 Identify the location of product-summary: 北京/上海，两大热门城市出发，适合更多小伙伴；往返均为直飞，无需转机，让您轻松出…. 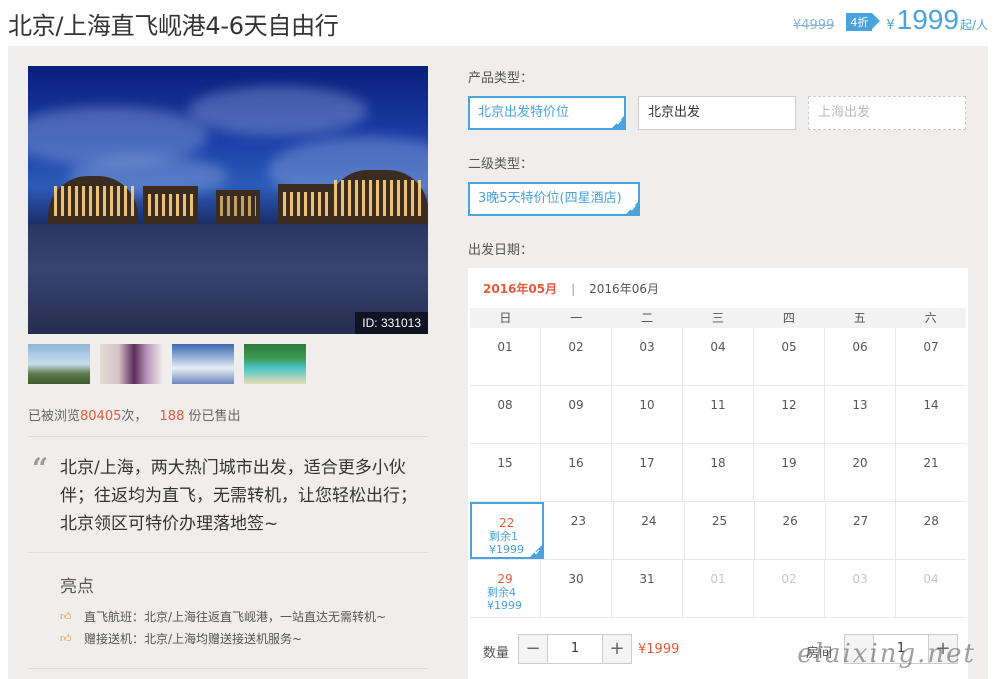
(238, 496).